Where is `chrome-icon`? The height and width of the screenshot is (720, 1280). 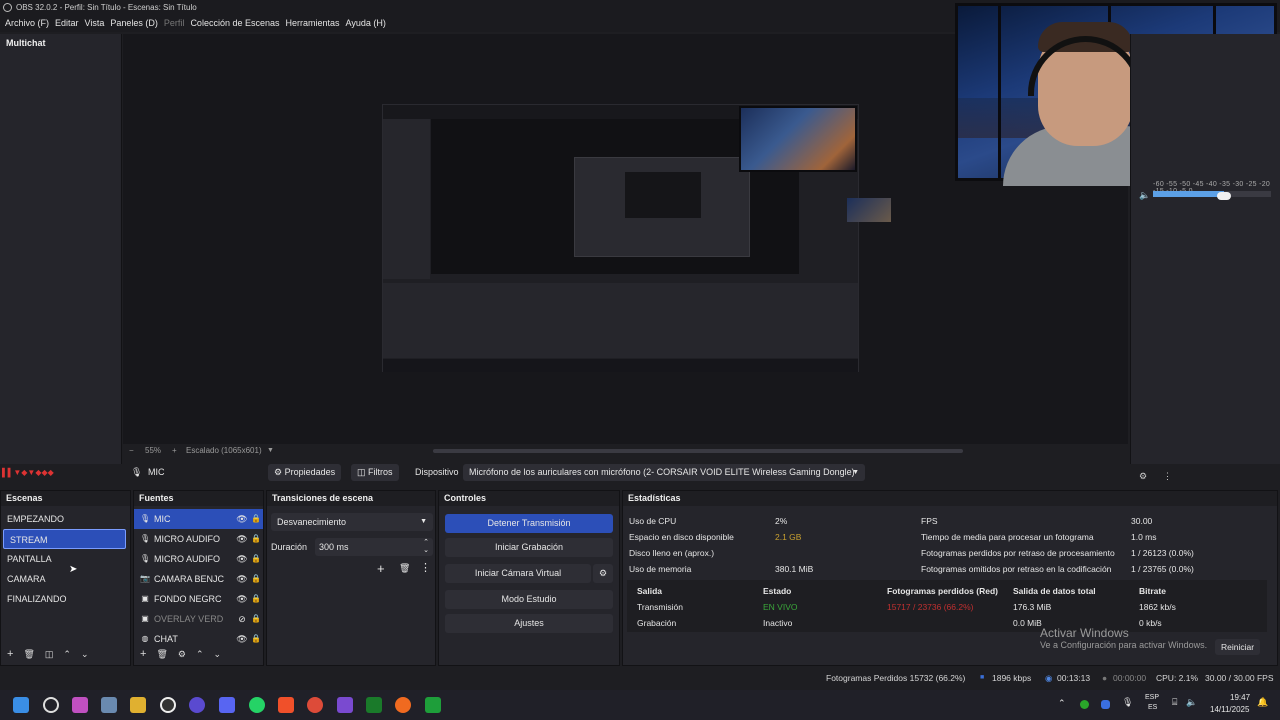 chrome-icon is located at coordinates (315, 705).